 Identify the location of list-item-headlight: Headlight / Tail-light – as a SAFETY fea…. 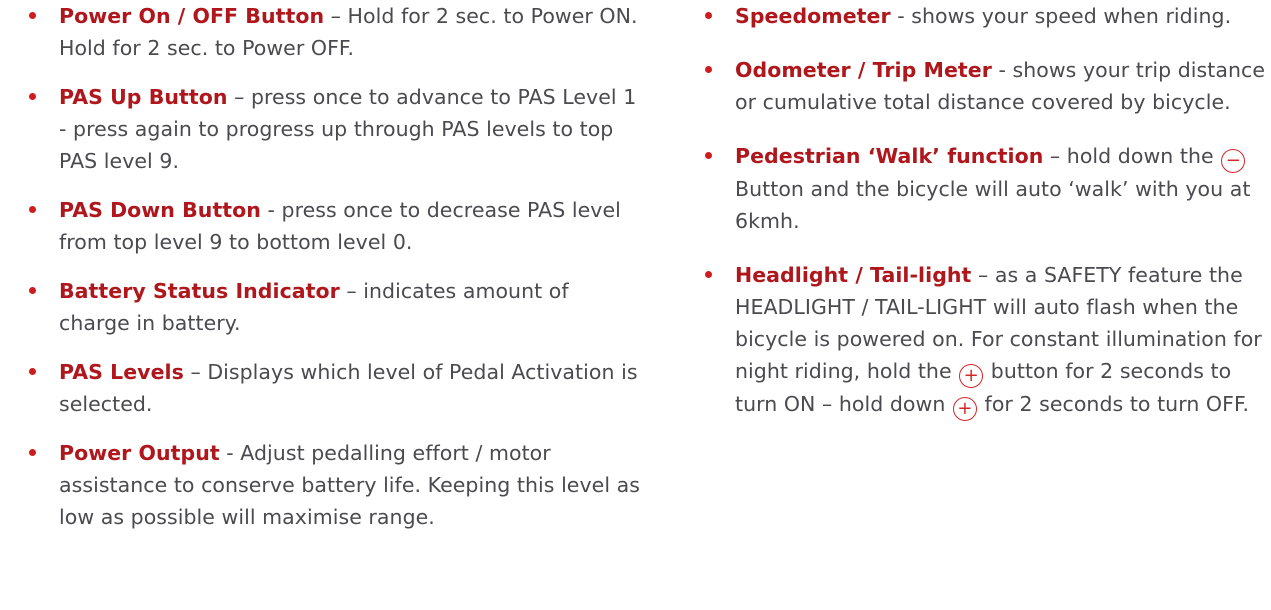
(973, 340).